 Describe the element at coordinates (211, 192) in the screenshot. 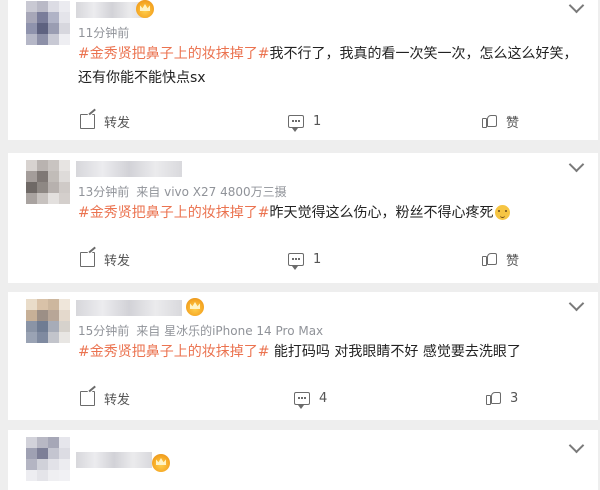

I see `comment-source: 来自 vivo X27 4800万三摄` at that location.